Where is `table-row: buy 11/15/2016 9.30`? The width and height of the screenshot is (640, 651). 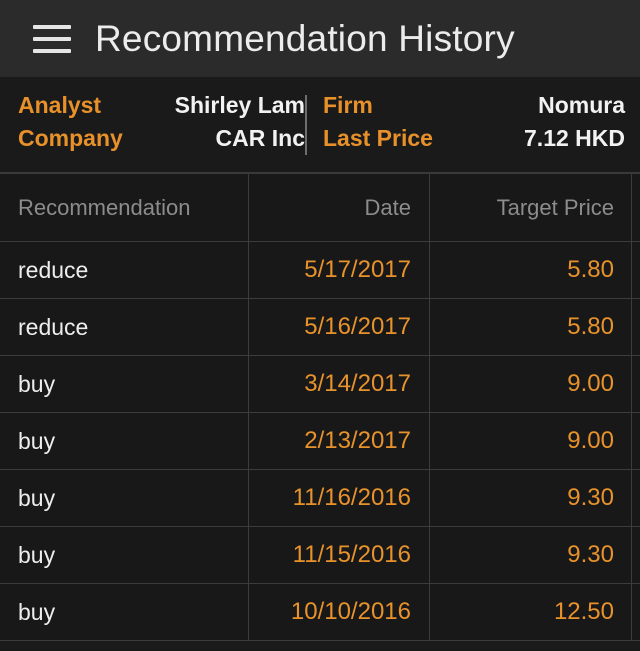
table-row: buy 11/15/2016 9.30 is located at coordinates (320, 555).